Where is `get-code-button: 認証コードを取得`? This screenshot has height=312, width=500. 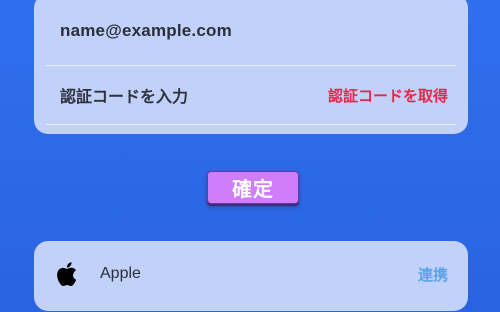
get-code-button: 認証コードを取得 is located at coordinates (388, 95).